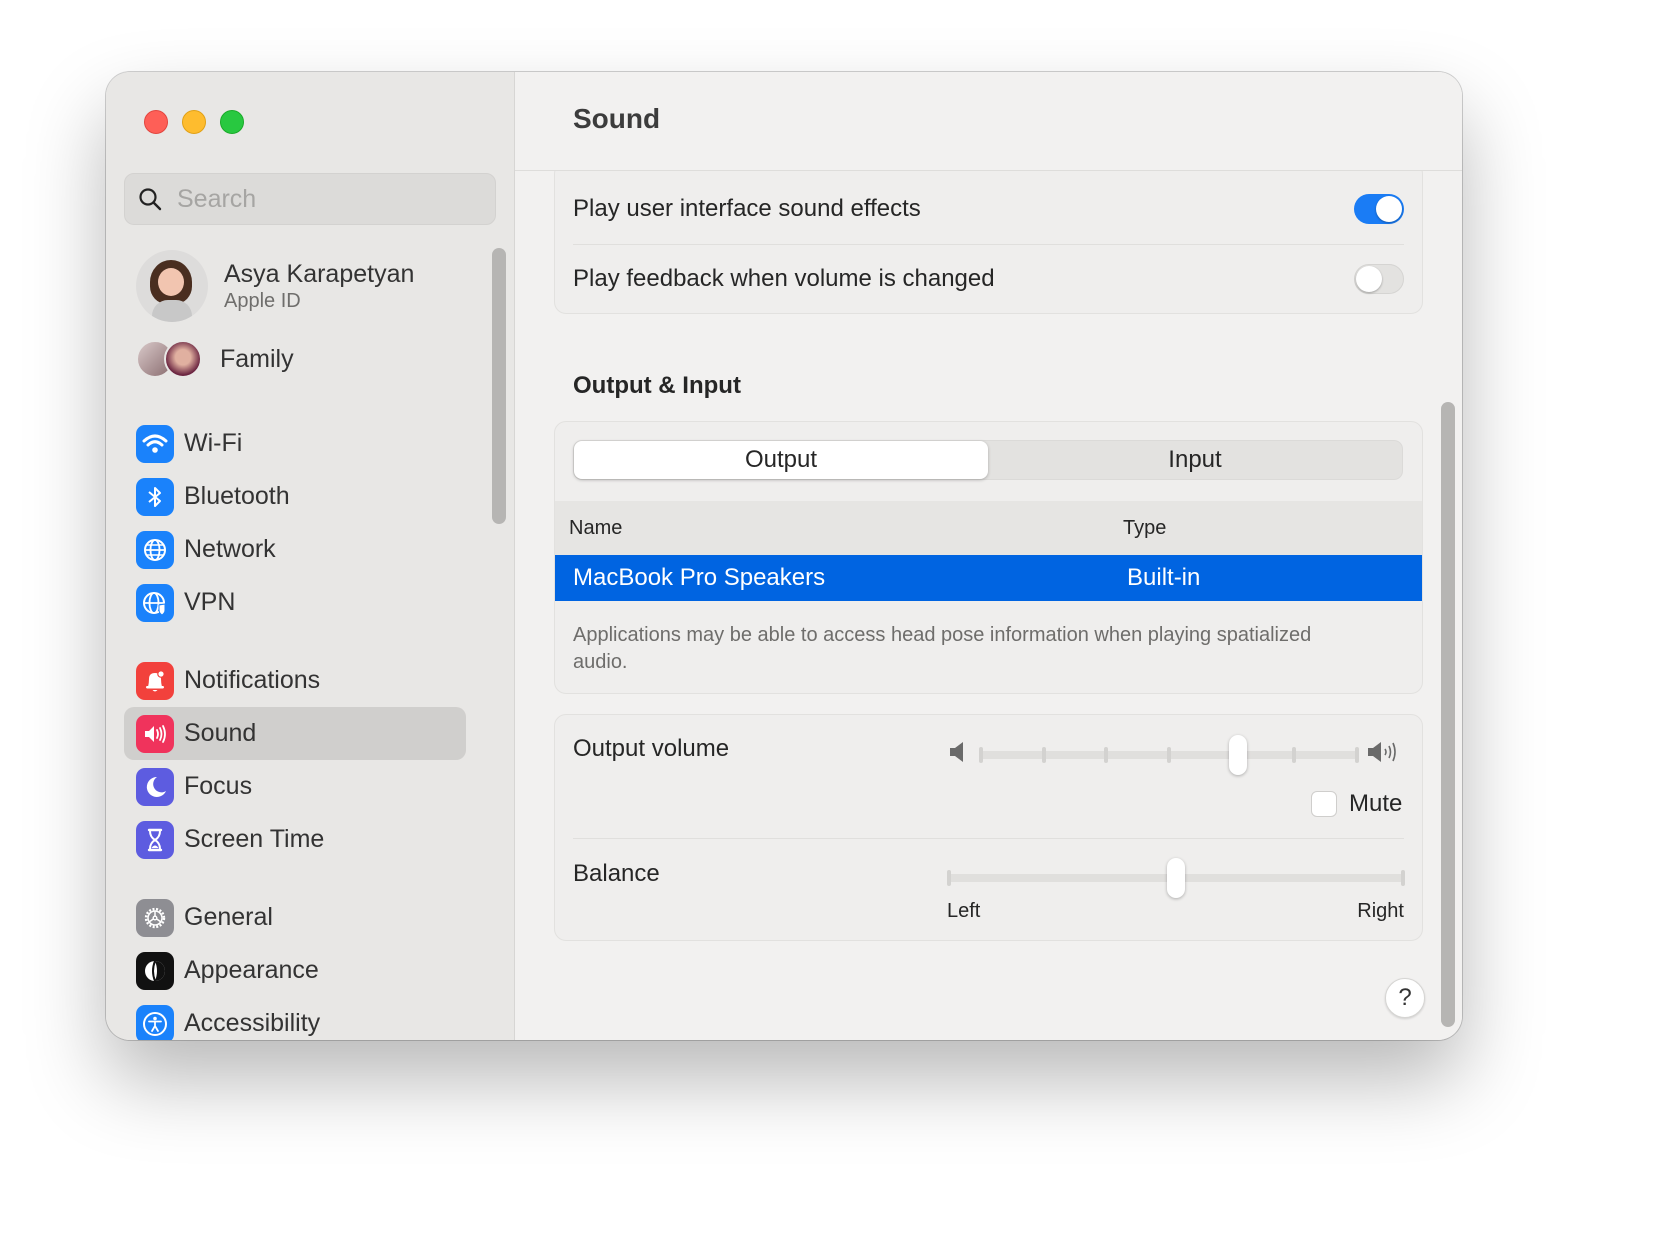 This screenshot has width=1654, height=1246. What do you see at coordinates (657, 385) in the screenshot?
I see `section-title-output-input: Output & Input` at bounding box center [657, 385].